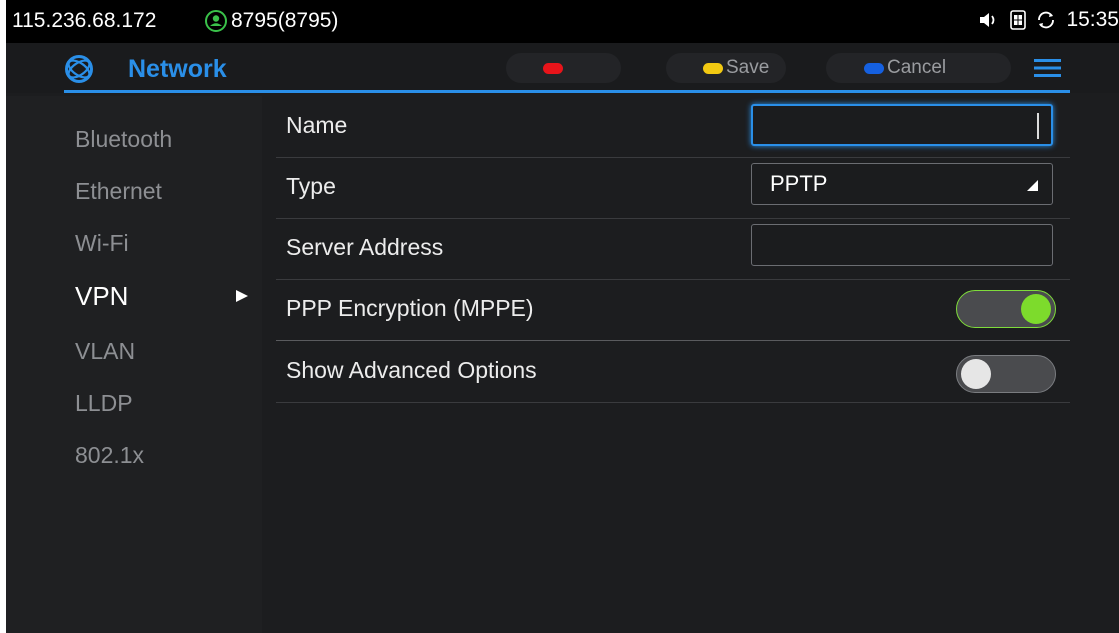 The width and height of the screenshot is (1119, 633). Describe the element at coordinates (216, 21) in the screenshot. I see `account-icon` at that location.